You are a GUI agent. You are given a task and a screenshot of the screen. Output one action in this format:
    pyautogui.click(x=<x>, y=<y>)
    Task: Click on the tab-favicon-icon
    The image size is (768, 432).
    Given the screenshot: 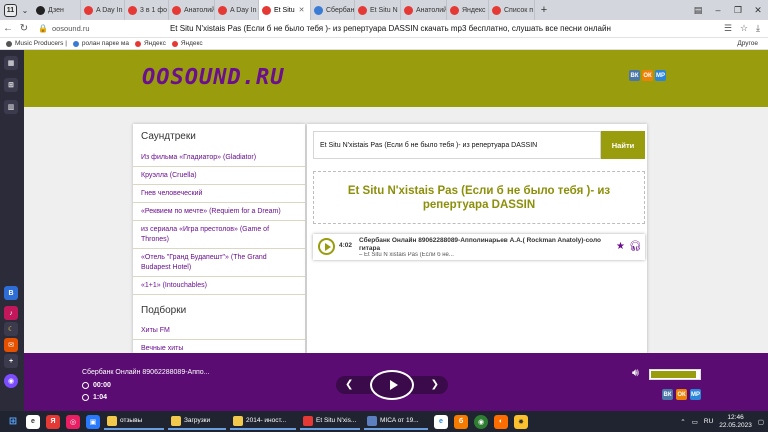 What is the action you would take?
    pyautogui.click(x=88, y=10)
    